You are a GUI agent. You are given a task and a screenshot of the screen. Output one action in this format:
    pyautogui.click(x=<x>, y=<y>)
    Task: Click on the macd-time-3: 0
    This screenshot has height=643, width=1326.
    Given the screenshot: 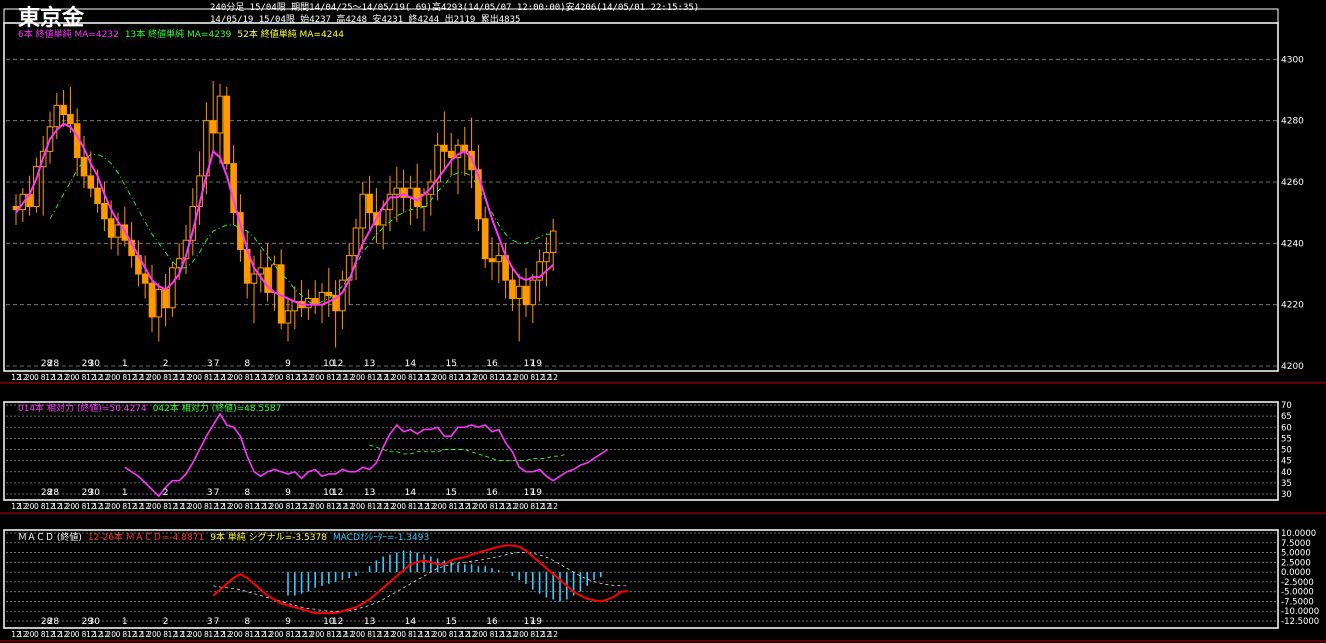 What is the action you would take?
    pyautogui.click(x=36, y=634)
    